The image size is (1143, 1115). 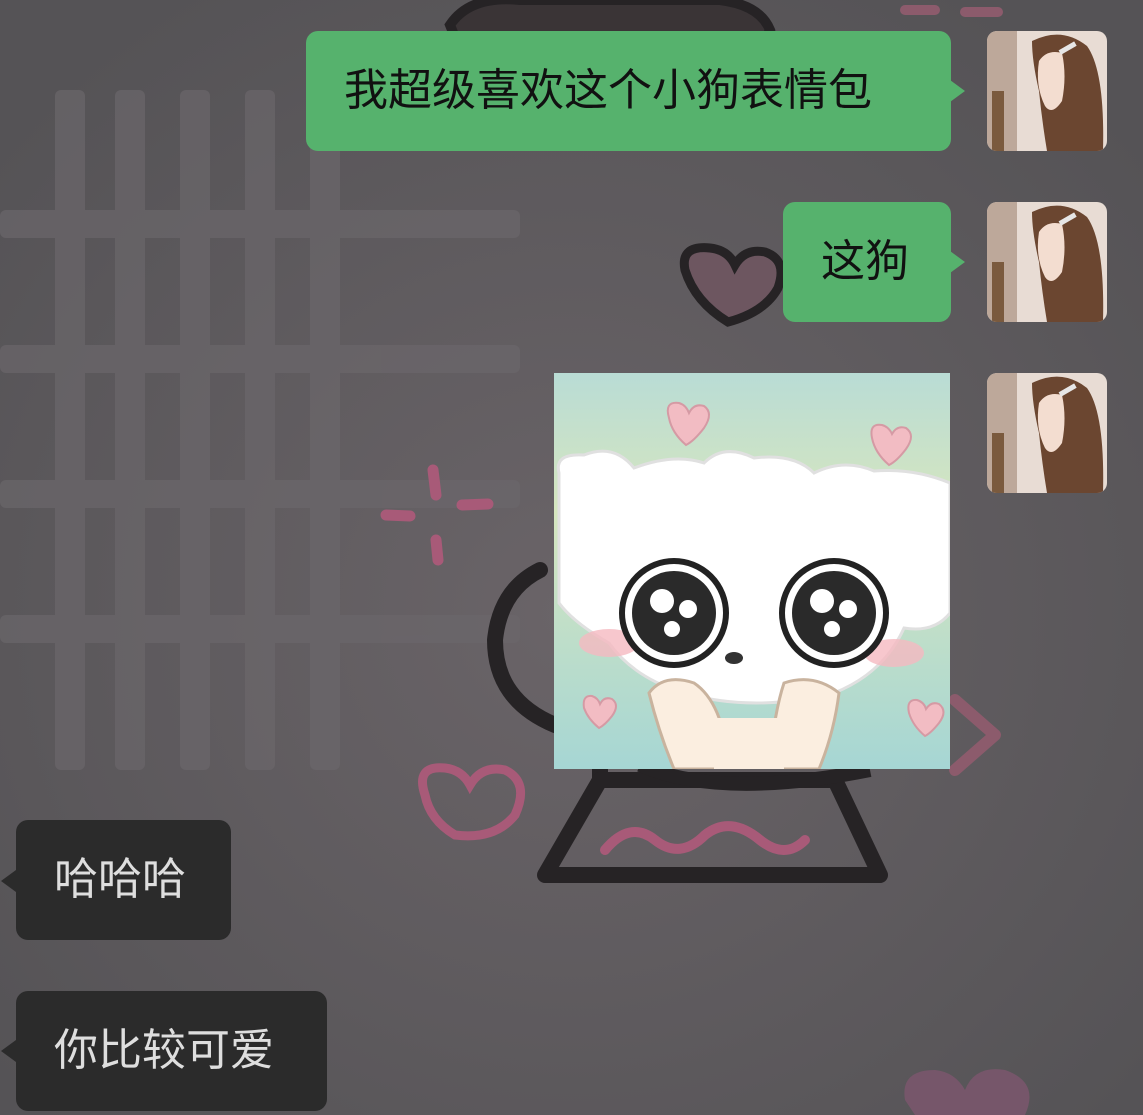 I want to click on message-text: 哈哈哈, so click(x=120, y=879).